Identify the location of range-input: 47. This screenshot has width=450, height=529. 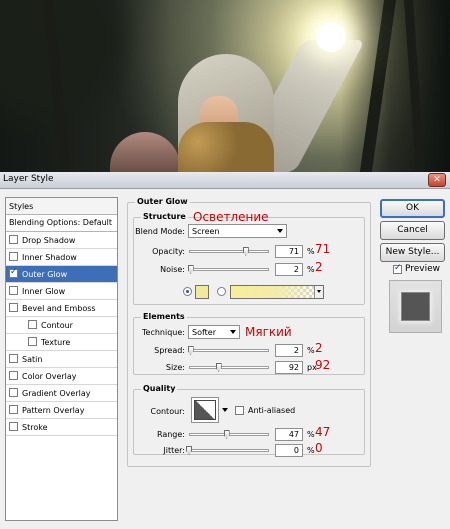
(289, 434).